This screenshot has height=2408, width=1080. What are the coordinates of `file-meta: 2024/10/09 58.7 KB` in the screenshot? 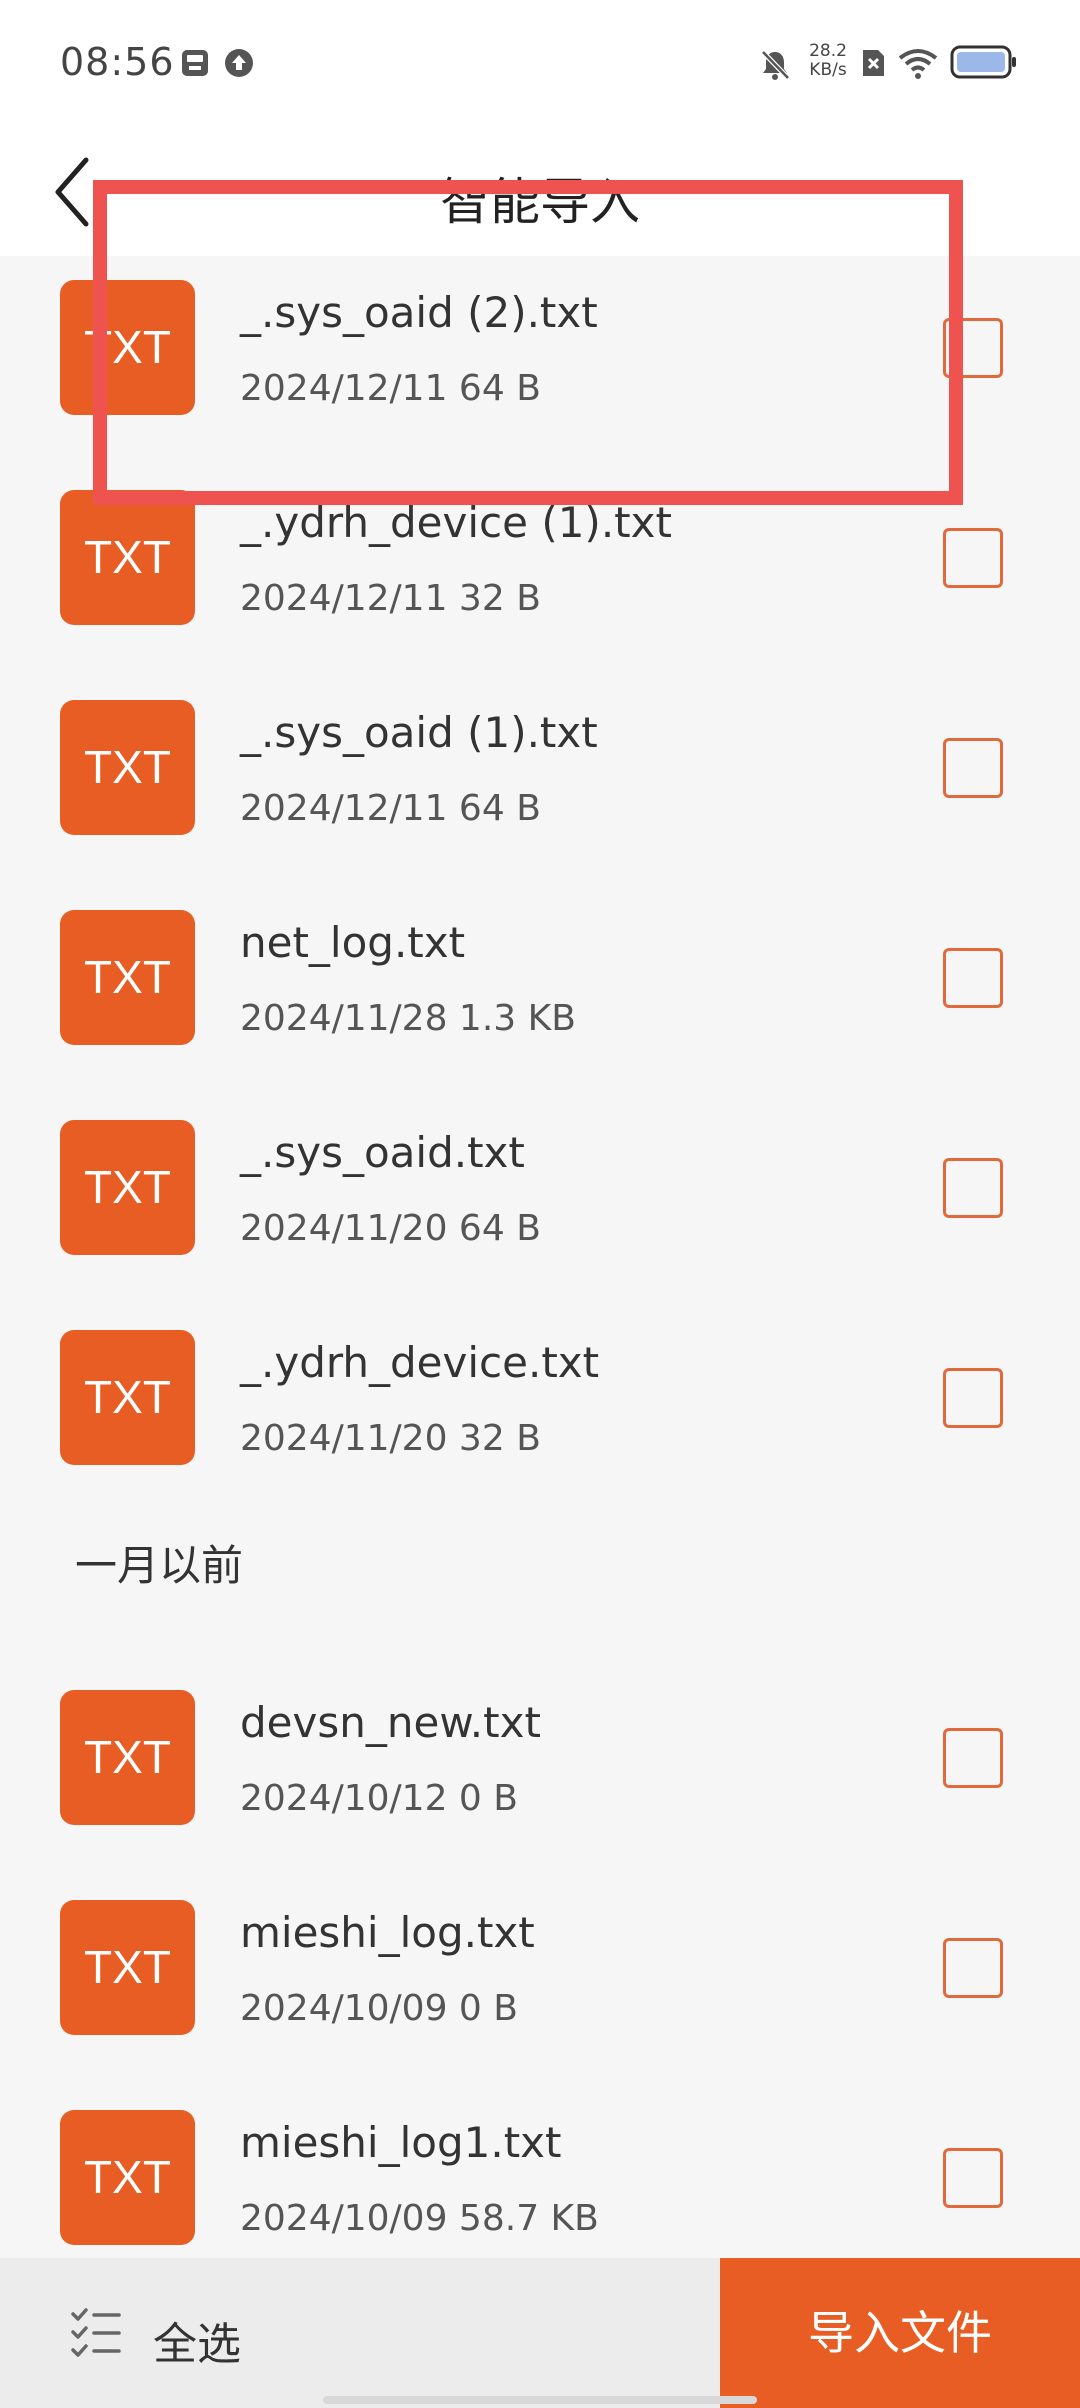 It's located at (419, 2218).